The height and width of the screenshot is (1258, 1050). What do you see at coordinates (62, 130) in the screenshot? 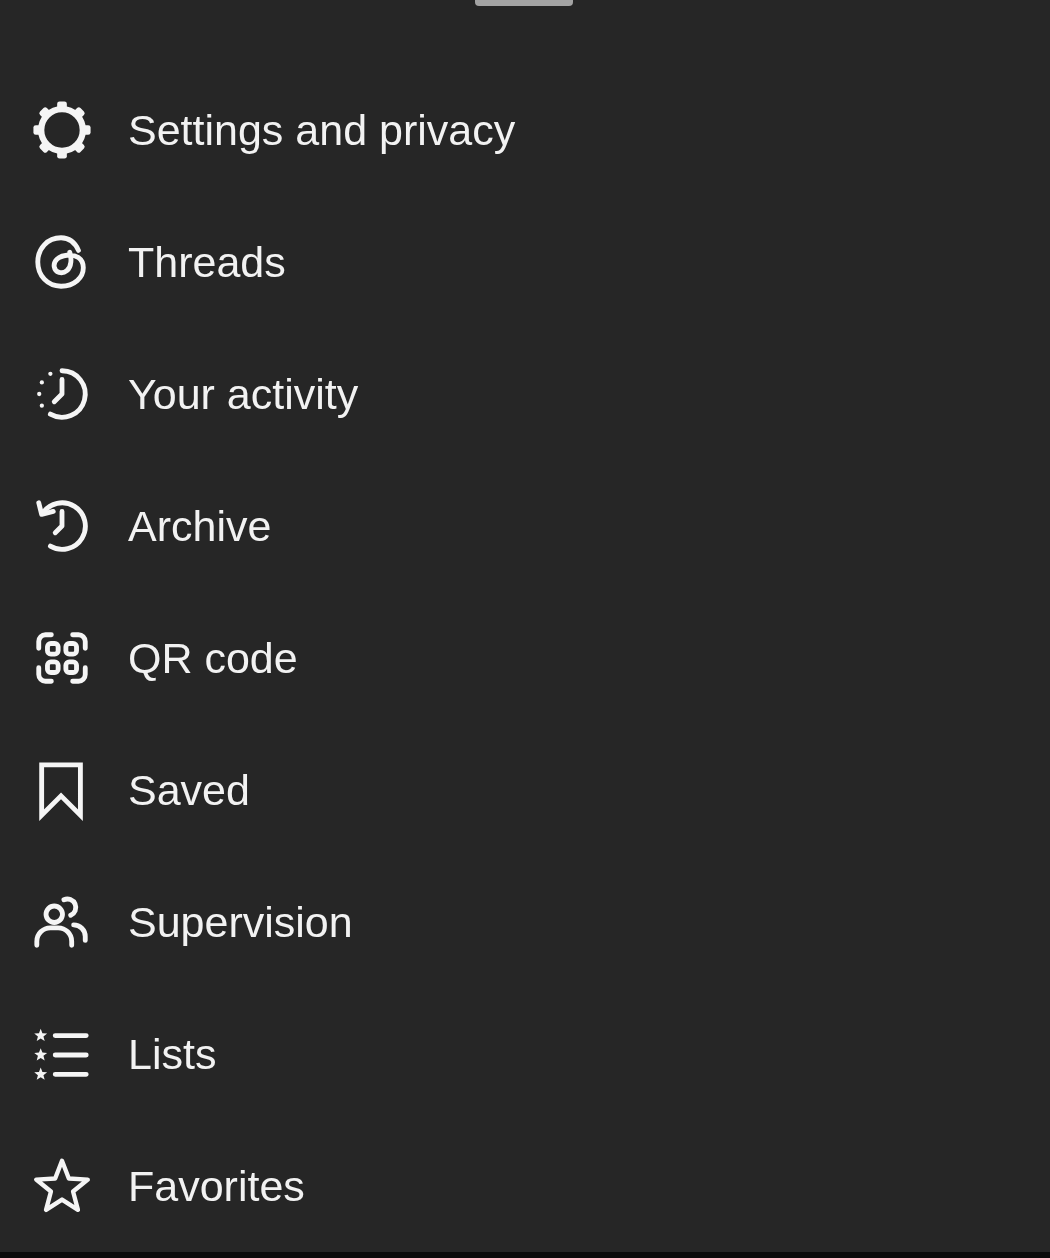
I see `settings-icon` at bounding box center [62, 130].